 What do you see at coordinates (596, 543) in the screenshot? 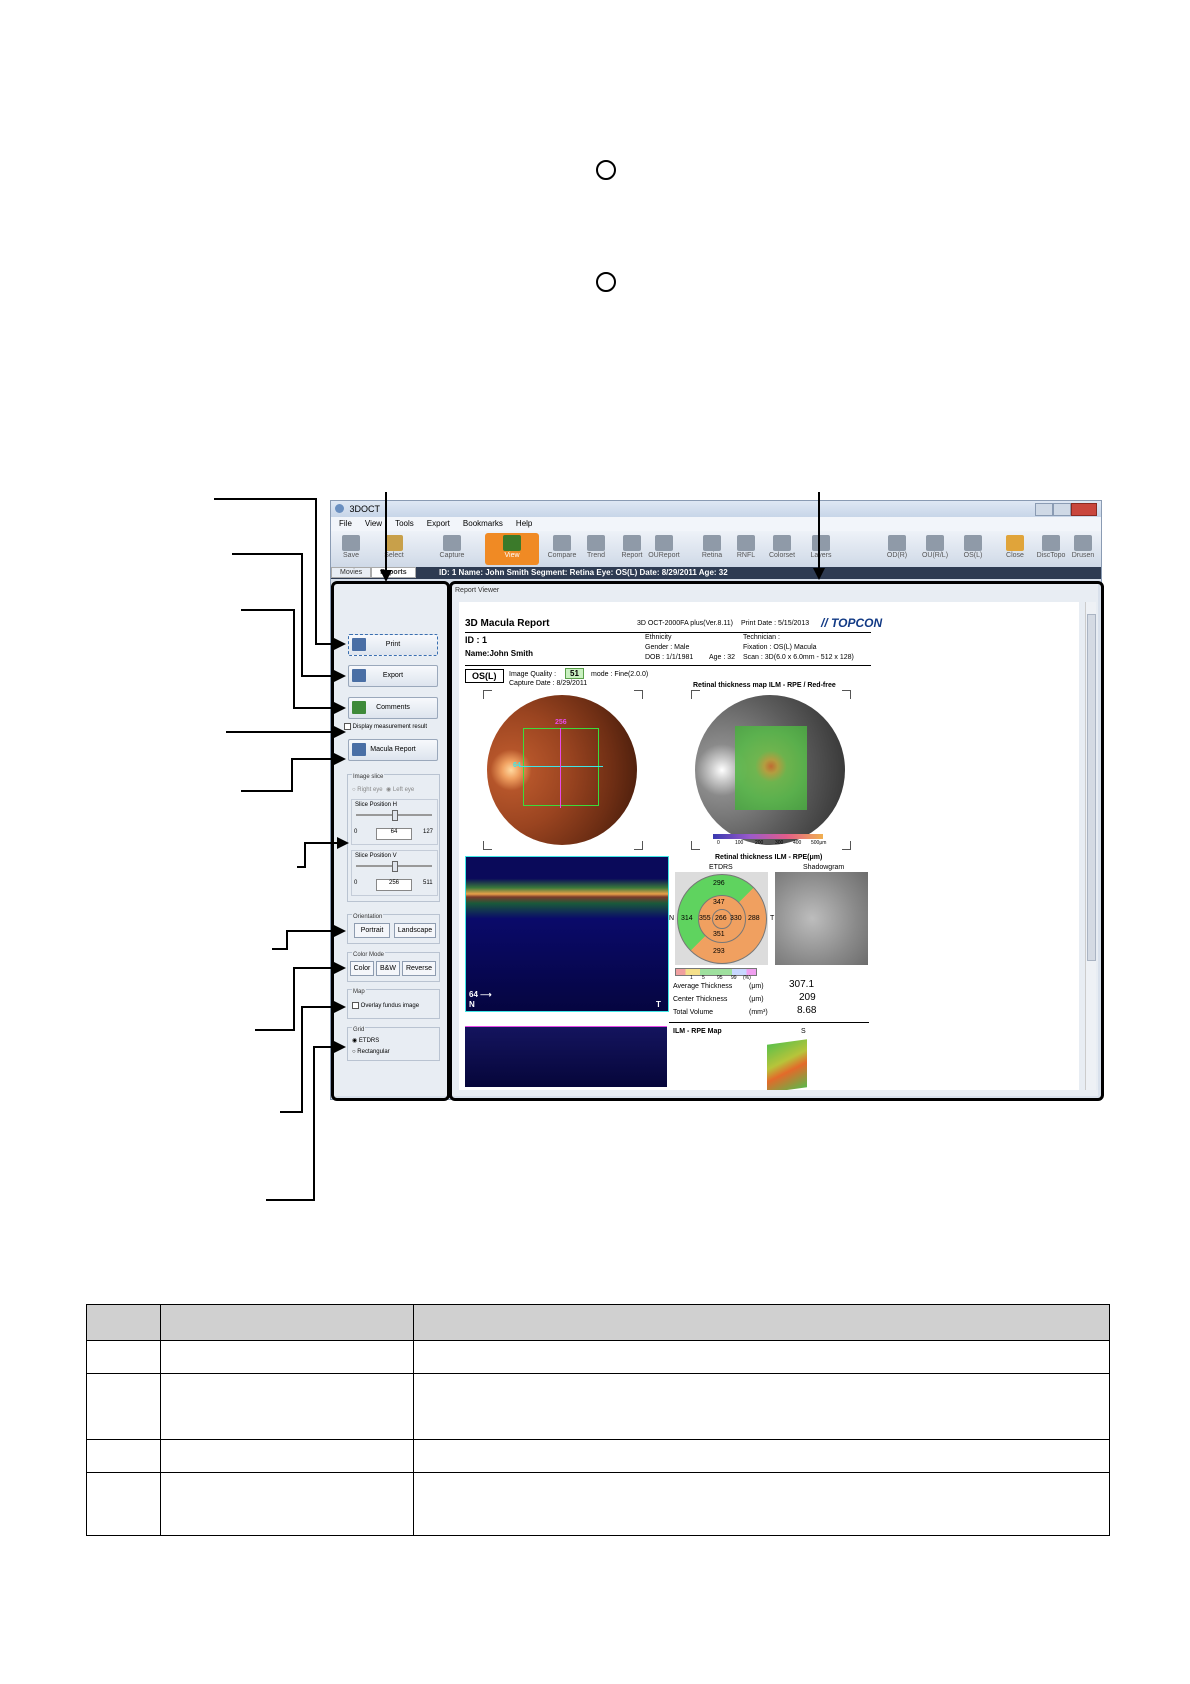
I see `trend-icon` at bounding box center [596, 543].